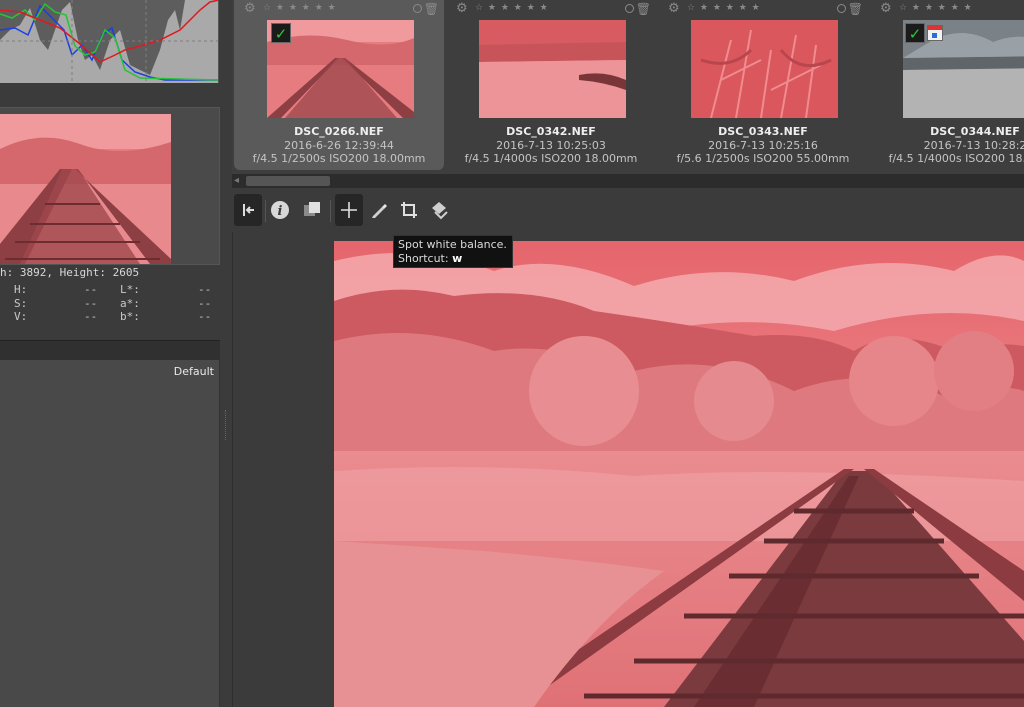  I want to click on thumbnail-exif: f/5.6 1/2500s ISO200 55.00mm, so click(763, 158).